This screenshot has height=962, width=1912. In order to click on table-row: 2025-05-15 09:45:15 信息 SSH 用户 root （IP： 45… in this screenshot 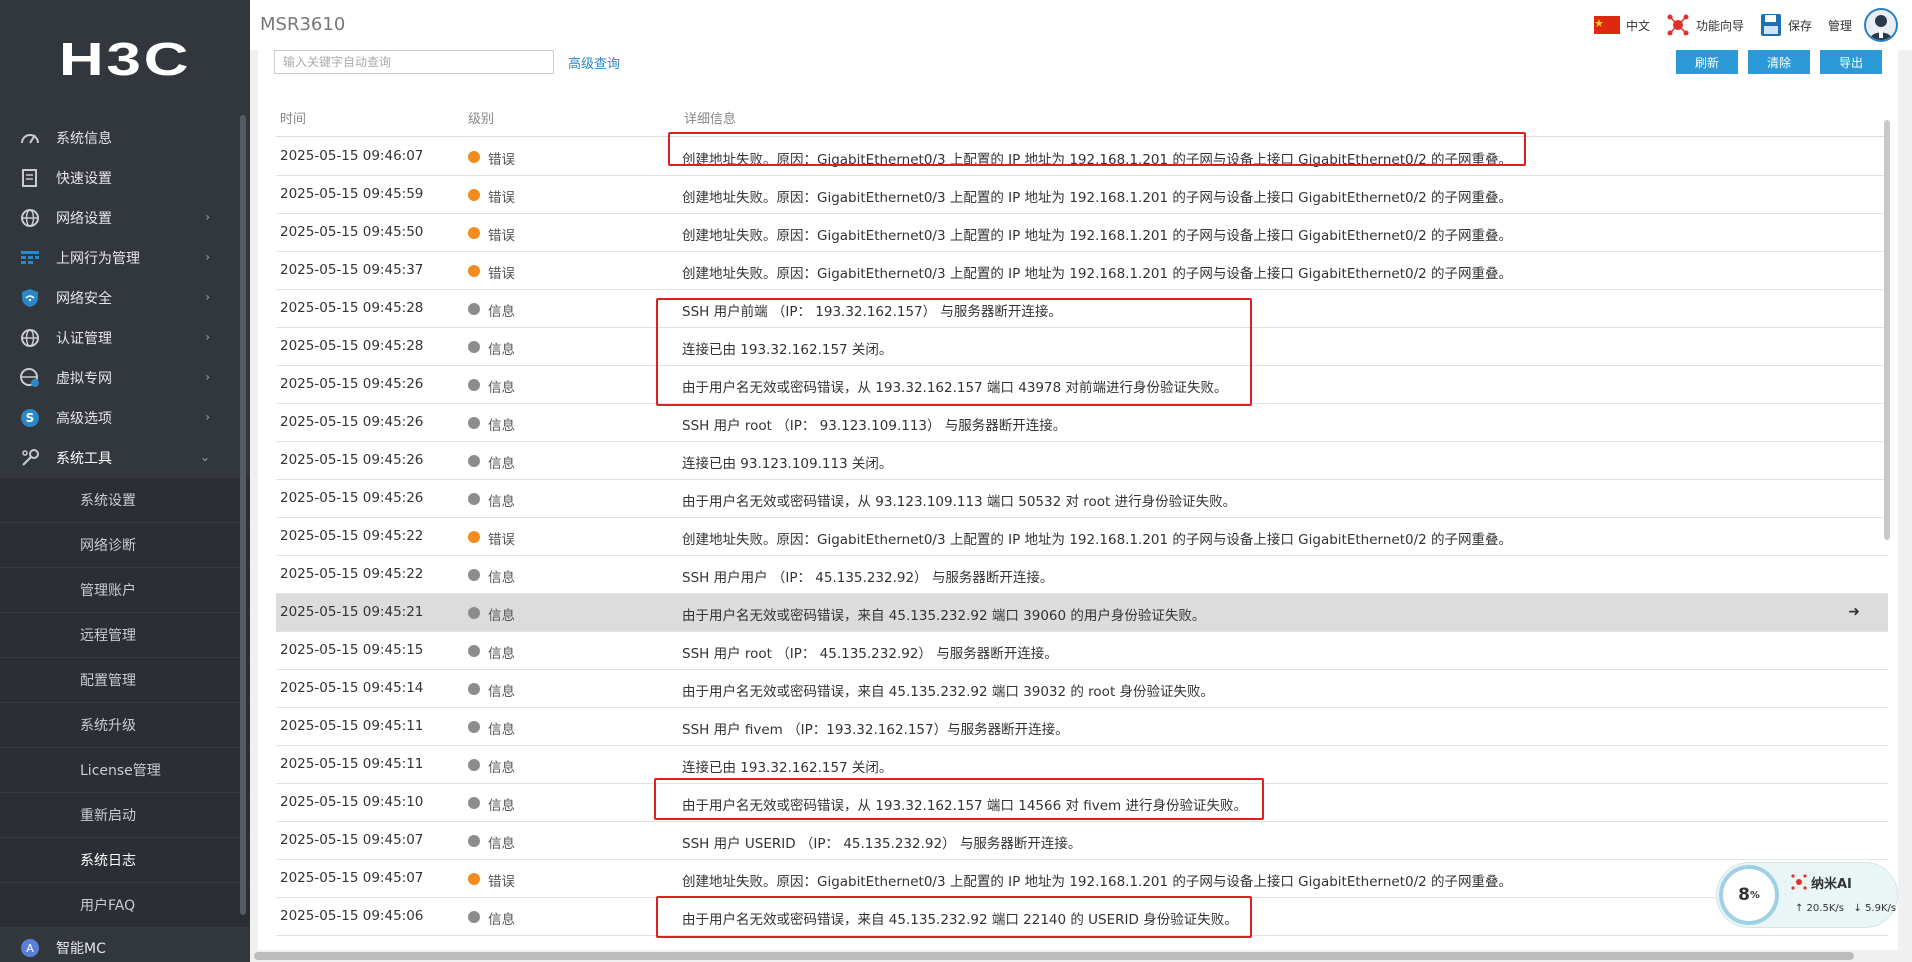, I will do `click(1082, 651)`.